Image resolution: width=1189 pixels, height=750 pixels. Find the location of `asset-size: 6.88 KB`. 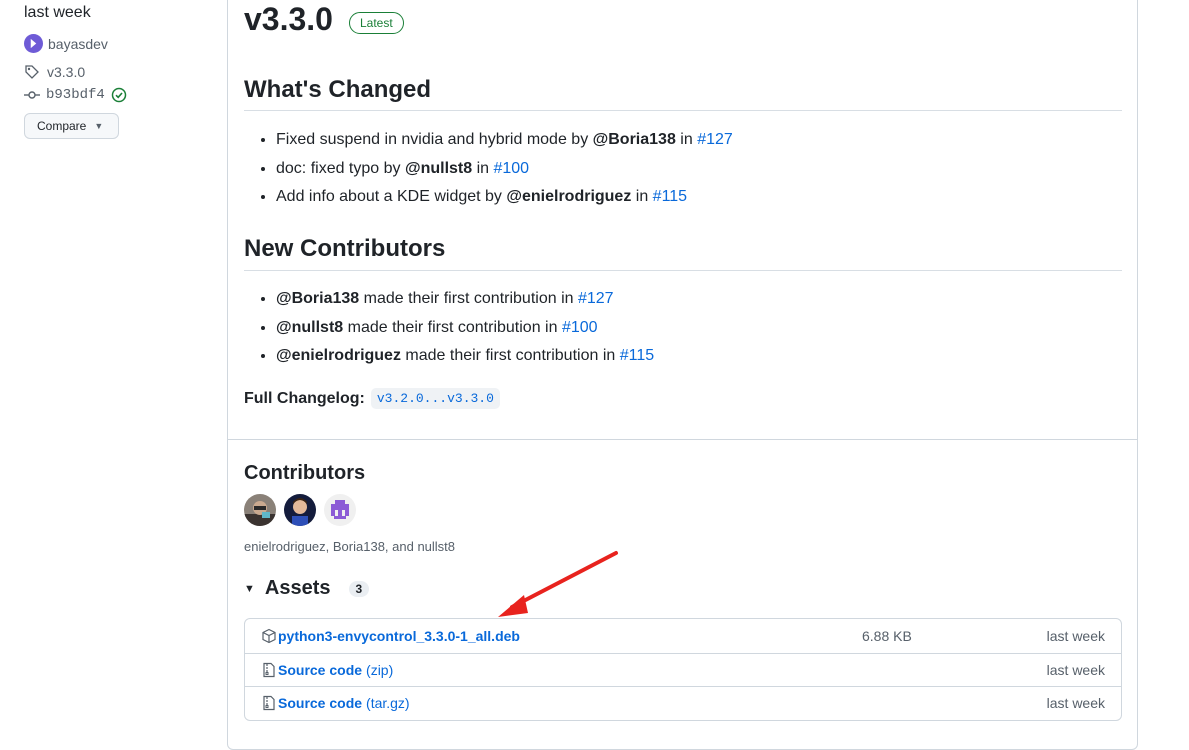

asset-size: 6.88 KB is located at coordinates (887, 635).